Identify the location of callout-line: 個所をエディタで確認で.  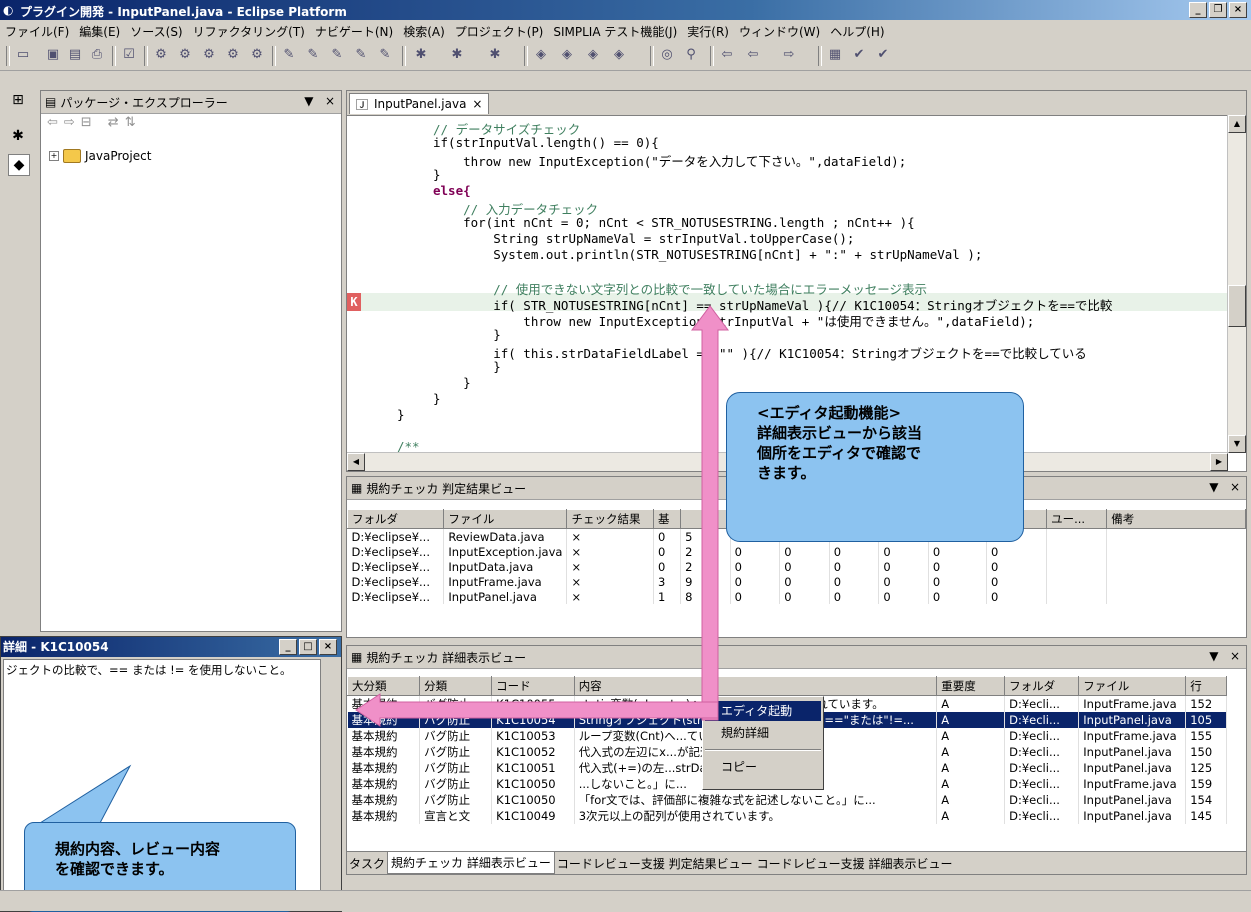
(839, 453).